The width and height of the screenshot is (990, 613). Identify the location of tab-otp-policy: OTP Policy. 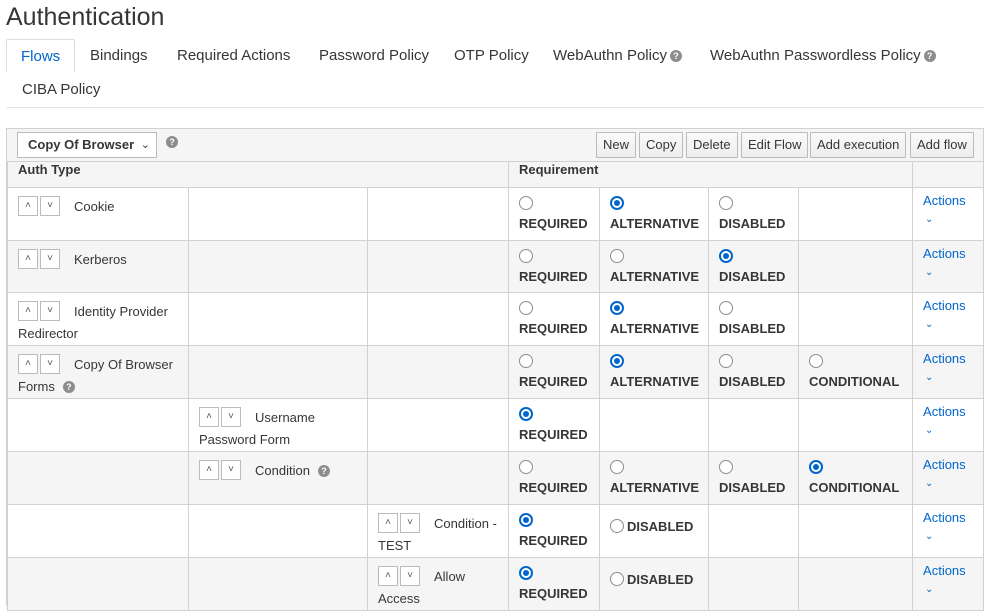
(491, 56).